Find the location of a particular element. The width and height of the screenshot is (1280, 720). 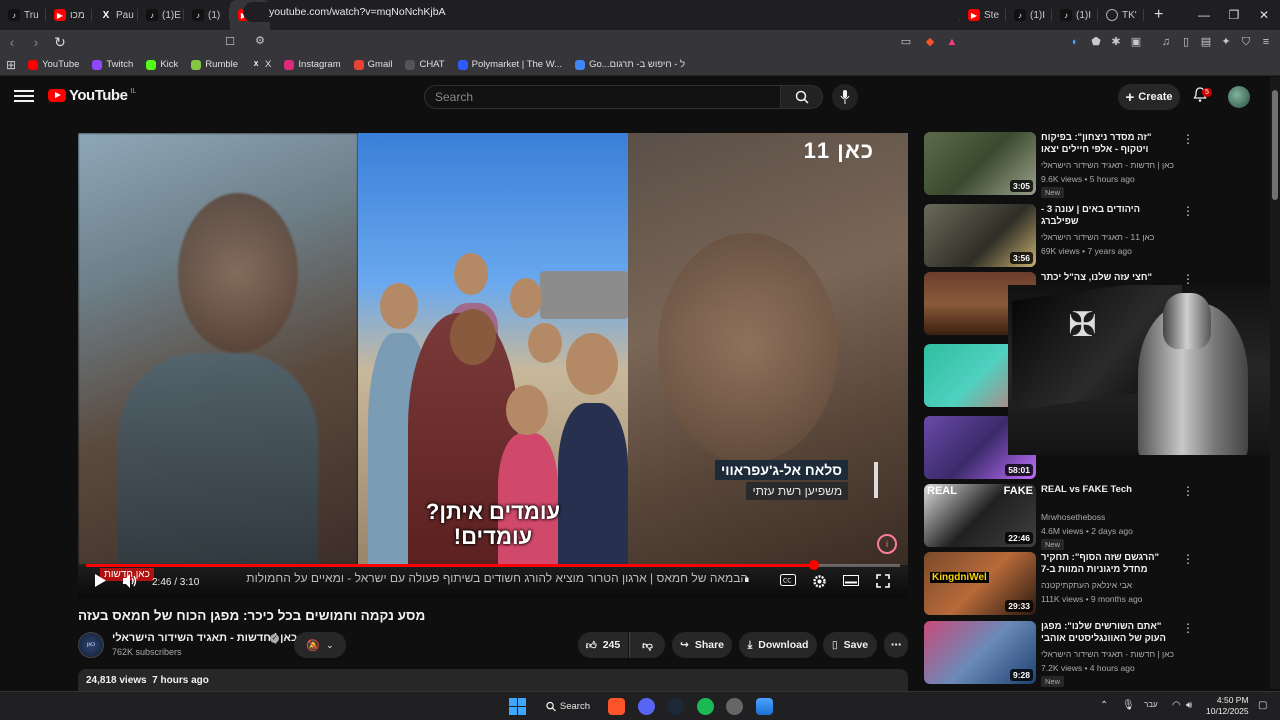

dislike-button: 👎︎ is located at coordinates (647, 645).